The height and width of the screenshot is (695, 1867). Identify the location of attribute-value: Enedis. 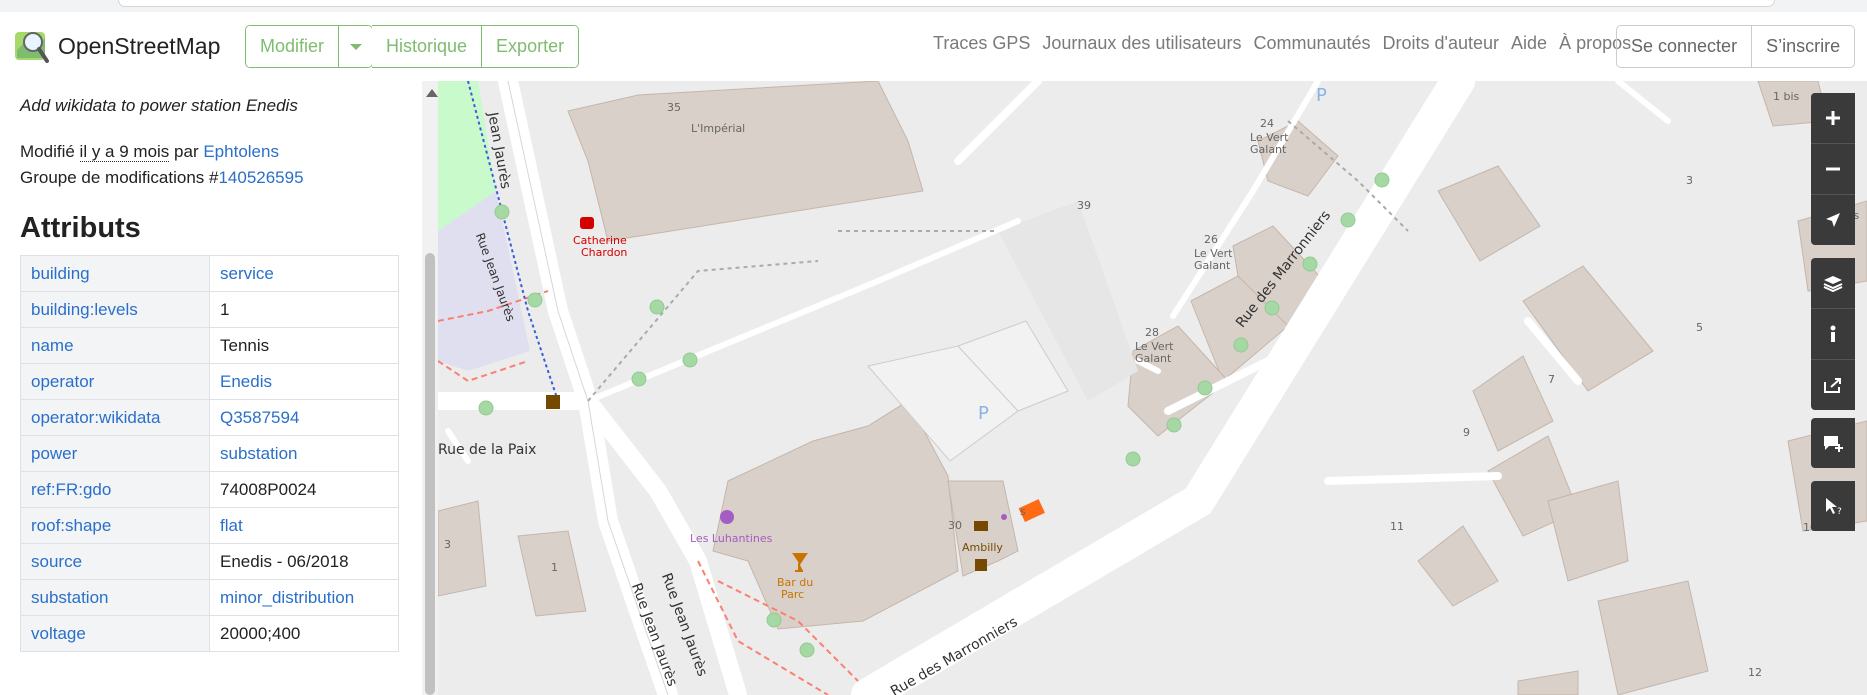
(304, 381).